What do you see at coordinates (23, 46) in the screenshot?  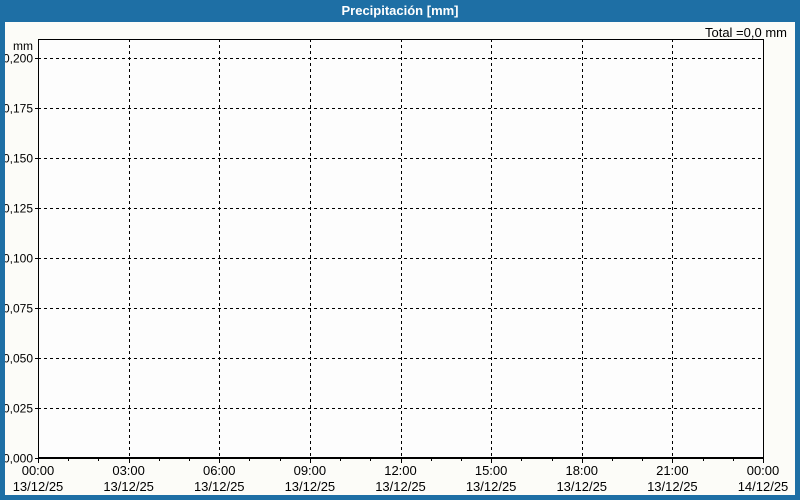 I see `y-axis-unit-label: mm` at bounding box center [23, 46].